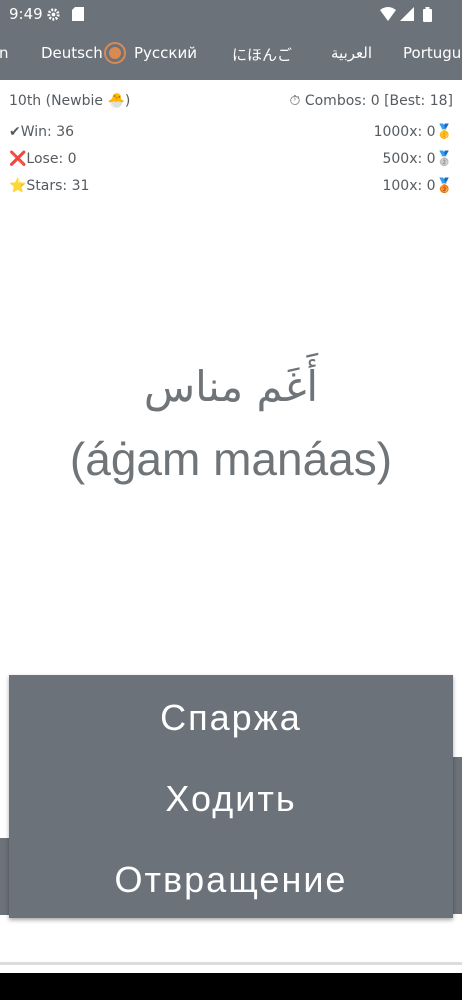 Image resolution: width=462 pixels, height=1000 pixels. I want to click on rank-label: 10th (Newbie 🐣), so click(70, 101).